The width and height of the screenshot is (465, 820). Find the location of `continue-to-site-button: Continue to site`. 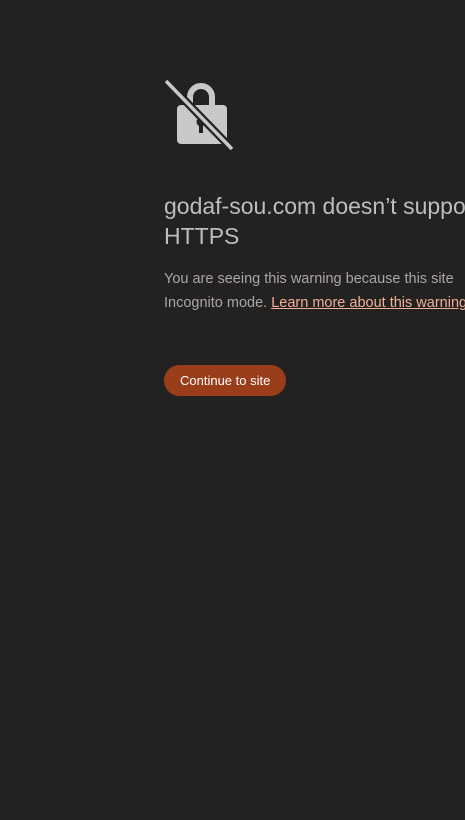

continue-to-site-button: Continue to site is located at coordinates (225, 380).